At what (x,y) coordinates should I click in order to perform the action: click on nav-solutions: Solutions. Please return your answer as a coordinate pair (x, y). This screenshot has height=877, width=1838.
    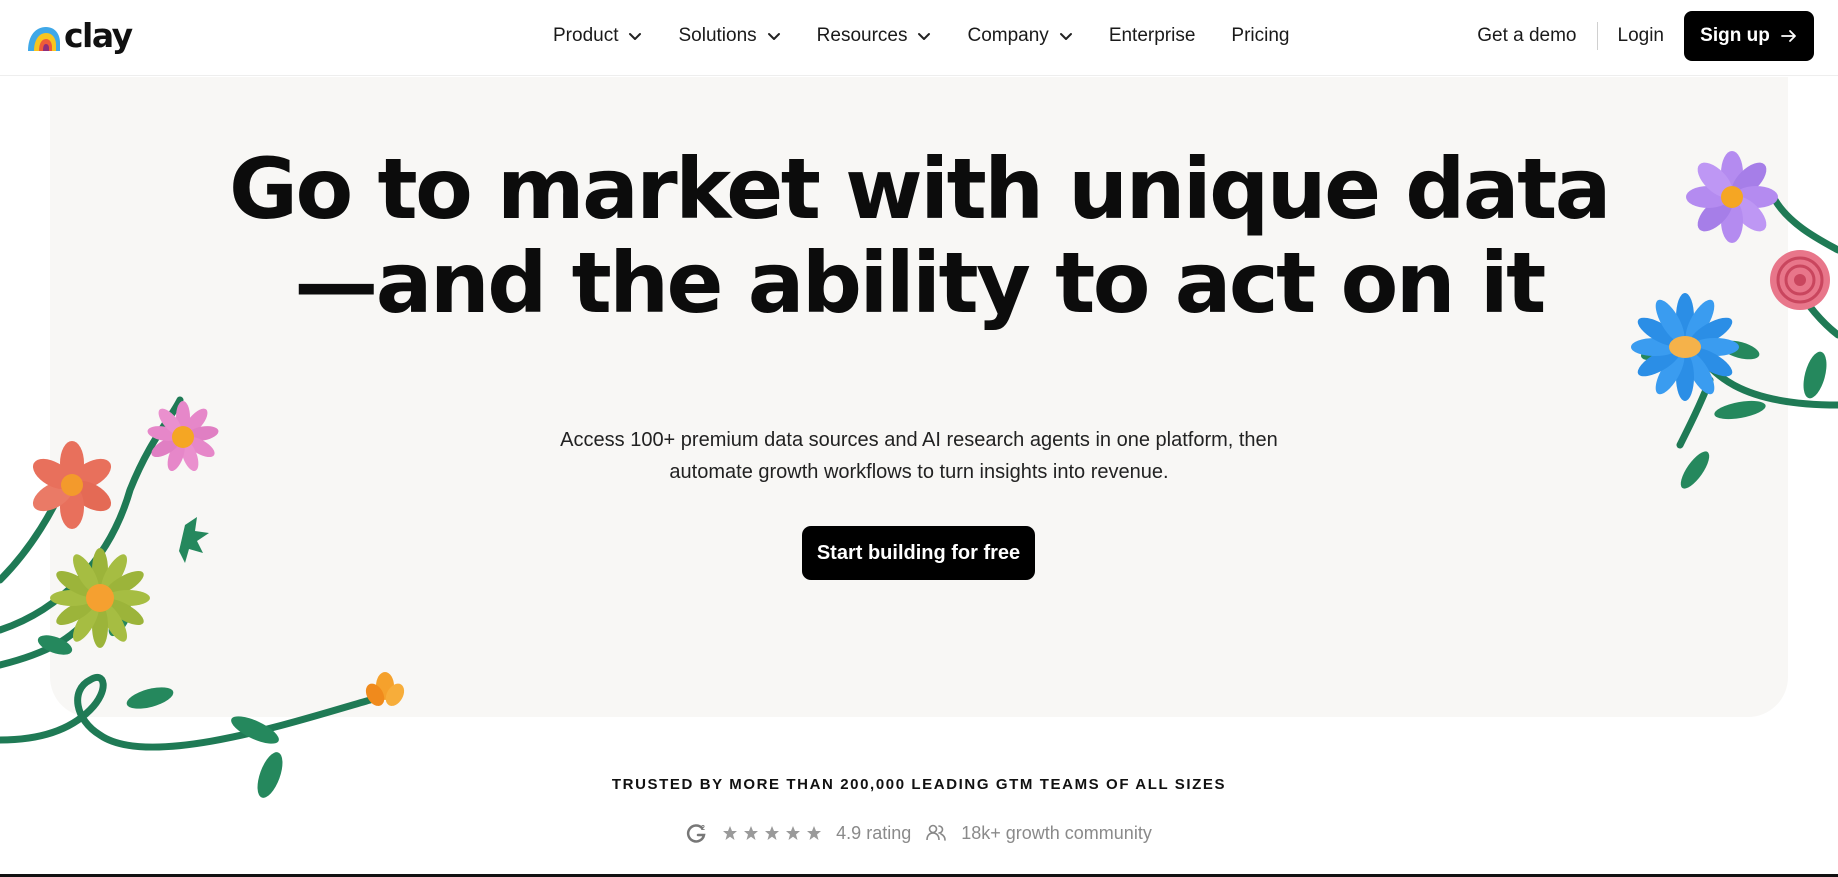
    Looking at the image, I should click on (729, 36).